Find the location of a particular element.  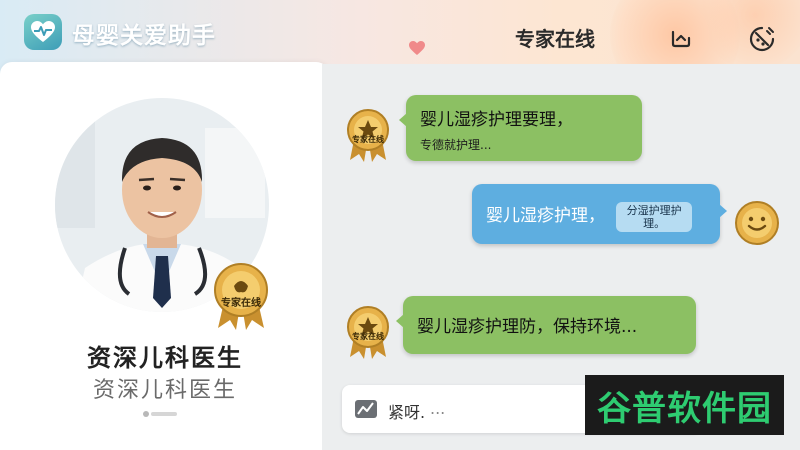

refresh-button is located at coordinates (680, 39).